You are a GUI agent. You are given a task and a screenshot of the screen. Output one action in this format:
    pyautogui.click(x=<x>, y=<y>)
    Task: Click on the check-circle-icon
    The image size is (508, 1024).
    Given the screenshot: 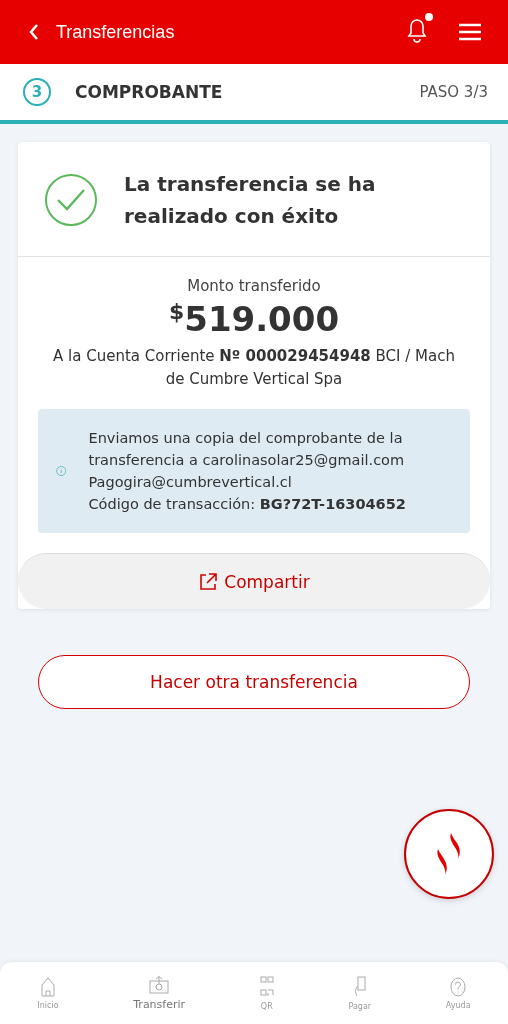 What is the action you would take?
    pyautogui.click(x=71, y=200)
    